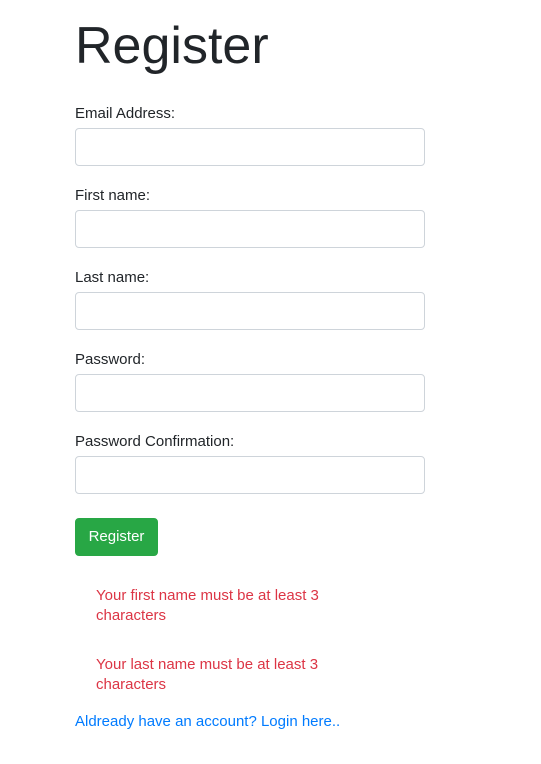  What do you see at coordinates (172, 46) in the screenshot?
I see `page-title: Register` at bounding box center [172, 46].